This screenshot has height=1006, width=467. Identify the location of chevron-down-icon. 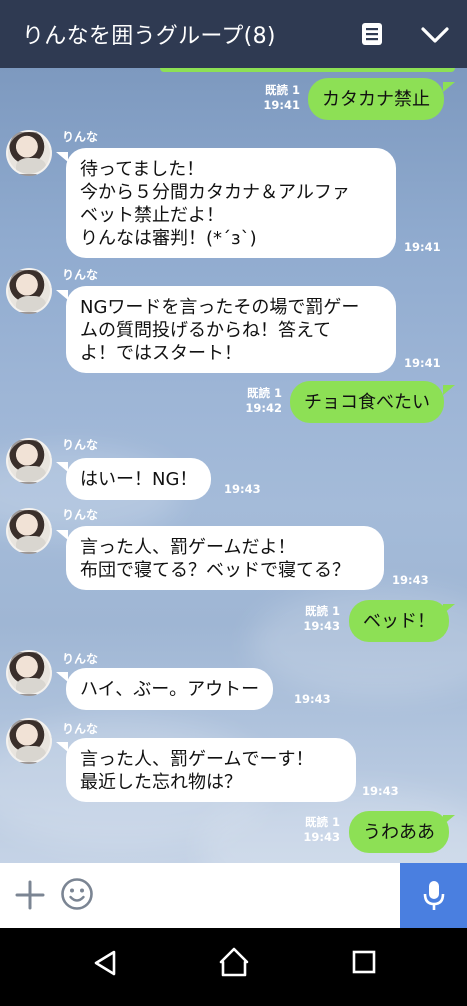
(435, 35).